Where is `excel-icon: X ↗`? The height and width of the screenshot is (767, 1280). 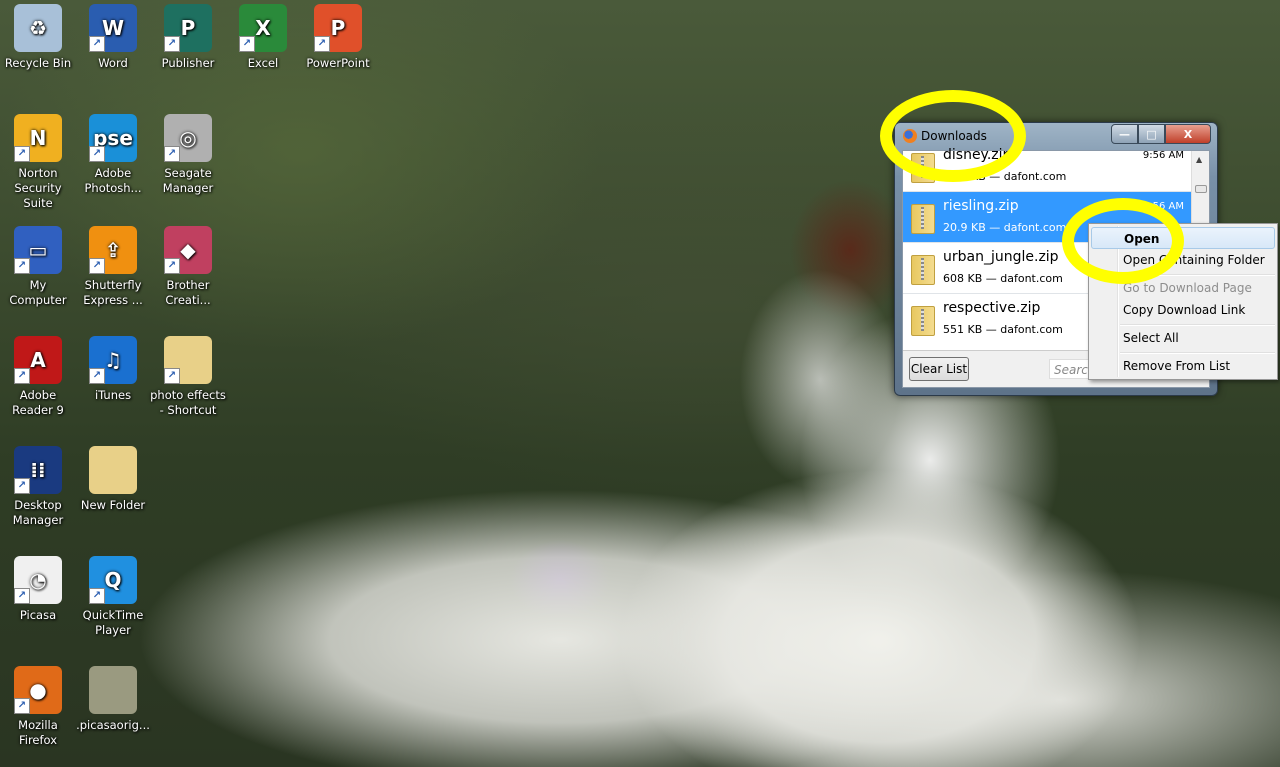
excel-icon: X ↗ is located at coordinates (263, 28).